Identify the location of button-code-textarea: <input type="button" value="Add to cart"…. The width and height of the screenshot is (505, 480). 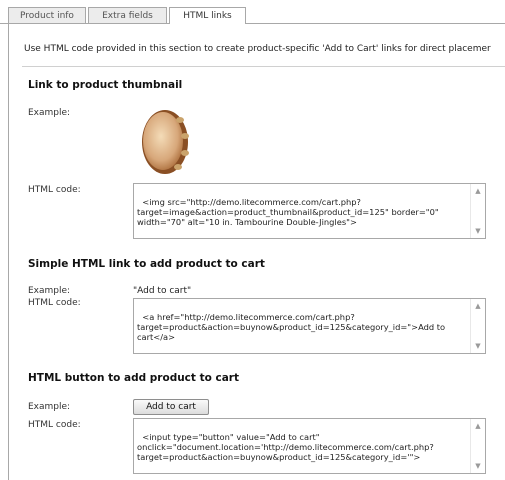
(309, 446).